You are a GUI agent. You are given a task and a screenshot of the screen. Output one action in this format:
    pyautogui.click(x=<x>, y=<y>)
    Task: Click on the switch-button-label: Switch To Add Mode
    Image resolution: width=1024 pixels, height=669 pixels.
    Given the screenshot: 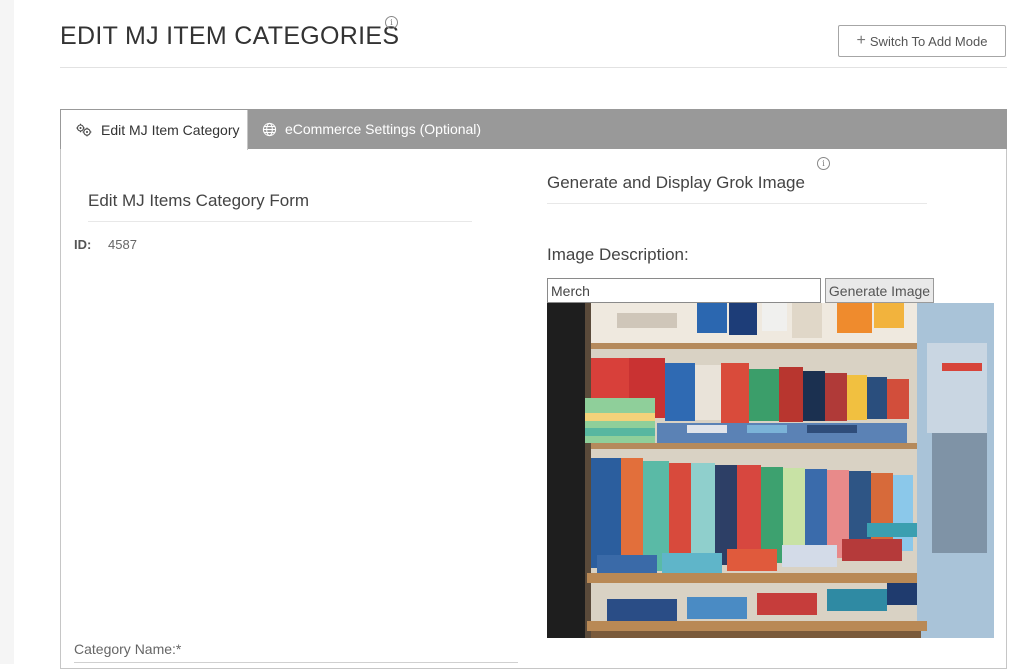 What is the action you would take?
    pyautogui.click(x=928, y=41)
    